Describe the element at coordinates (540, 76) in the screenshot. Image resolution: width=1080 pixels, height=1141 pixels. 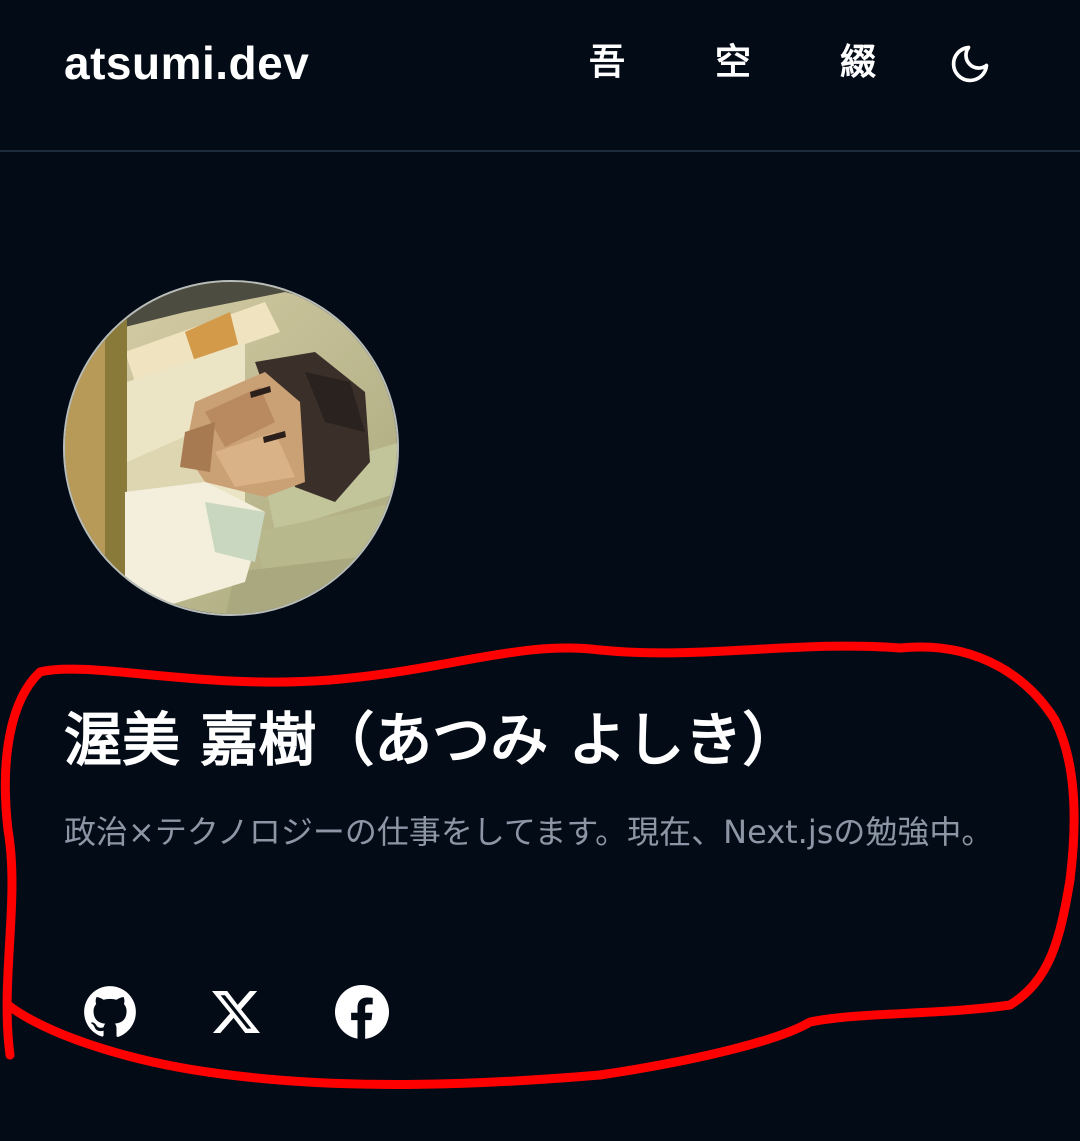
I see `site-header: atsumi.dev 吾 空 綴` at that location.